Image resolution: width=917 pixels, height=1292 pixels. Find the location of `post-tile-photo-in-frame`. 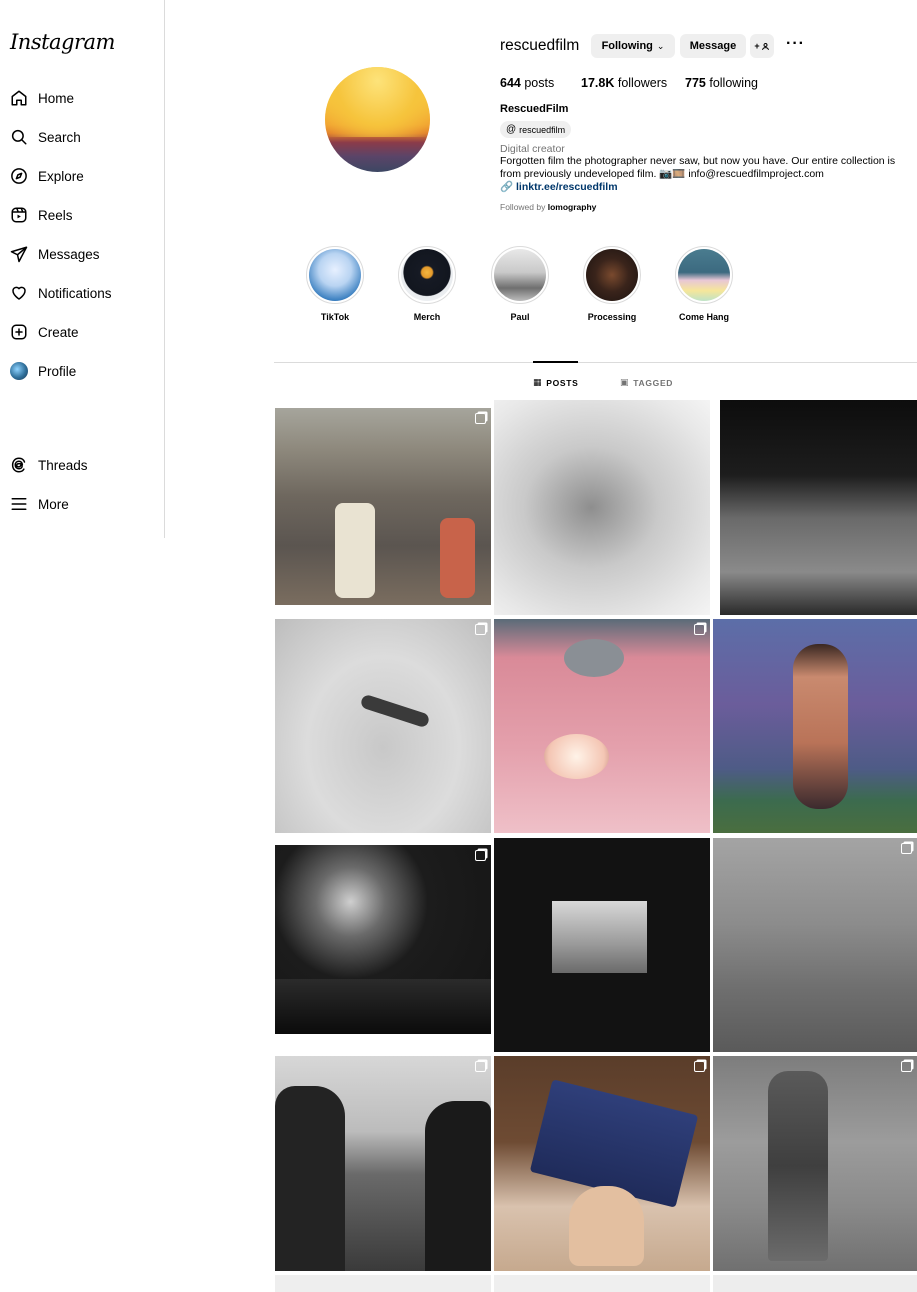

post-tile-photo-in-frame is located at coordinates (602, 945).